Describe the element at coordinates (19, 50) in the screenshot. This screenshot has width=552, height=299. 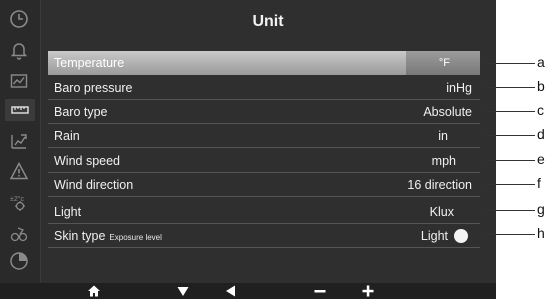
I see `bell-icon` at that location.